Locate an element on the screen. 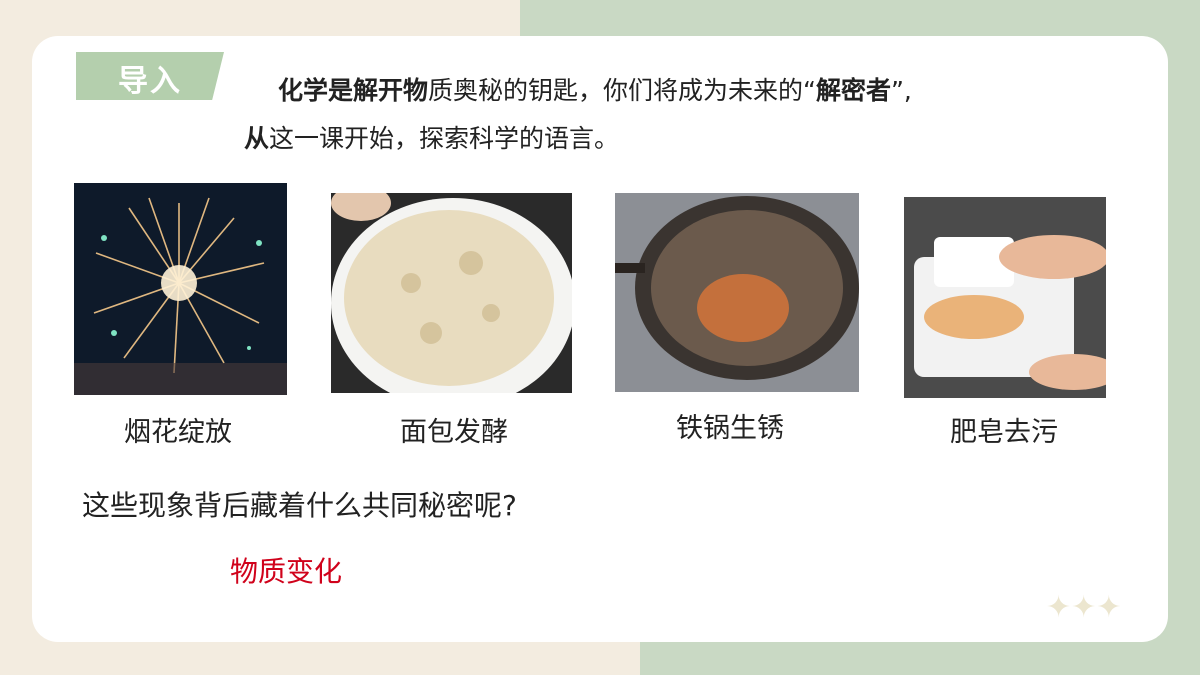 The width and height of the screenshot is (1200, 675). intro-line-2: 从这一课开始，探索科学的语言。 is located at coordinates (431, 139).